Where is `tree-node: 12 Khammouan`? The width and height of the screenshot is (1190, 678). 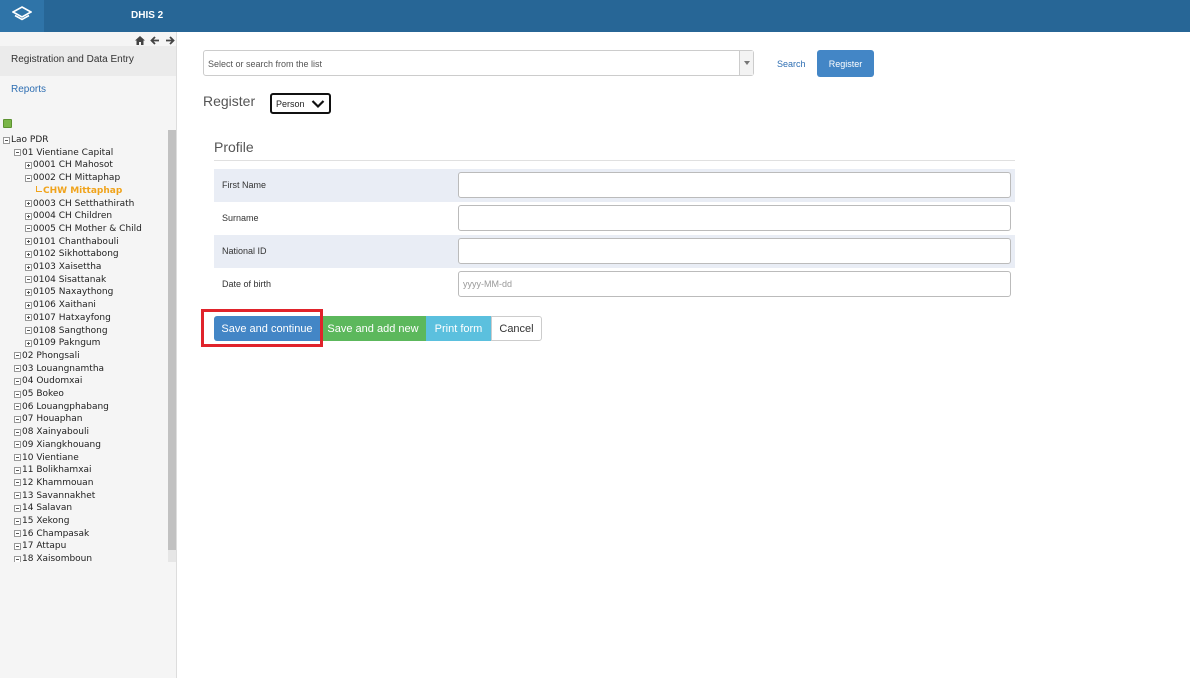
tree-node: 12 Khammouan is located at coordinates (53, 483).